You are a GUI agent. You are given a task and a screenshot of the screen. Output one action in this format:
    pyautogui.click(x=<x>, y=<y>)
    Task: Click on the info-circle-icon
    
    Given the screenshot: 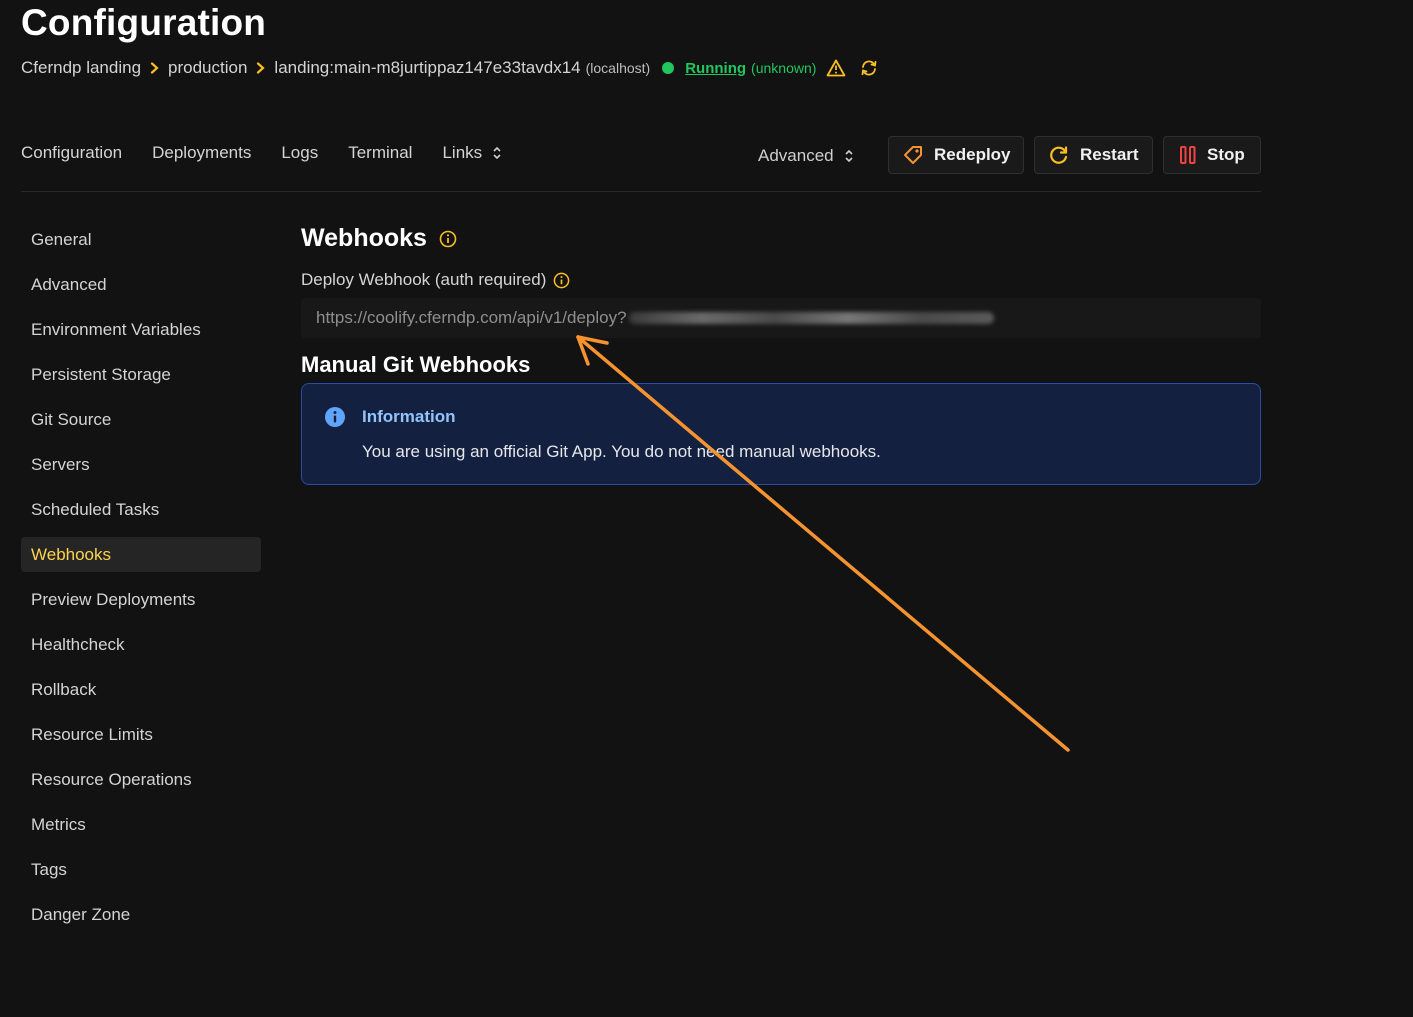 What is the action you would take?
    pyautogui.click(x=335, y=417)
    